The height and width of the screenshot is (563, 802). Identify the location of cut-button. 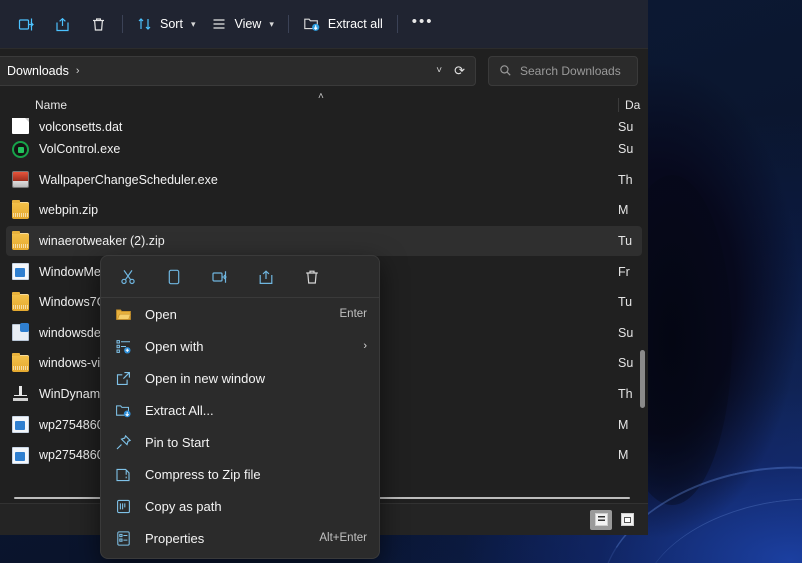
(128, 277).